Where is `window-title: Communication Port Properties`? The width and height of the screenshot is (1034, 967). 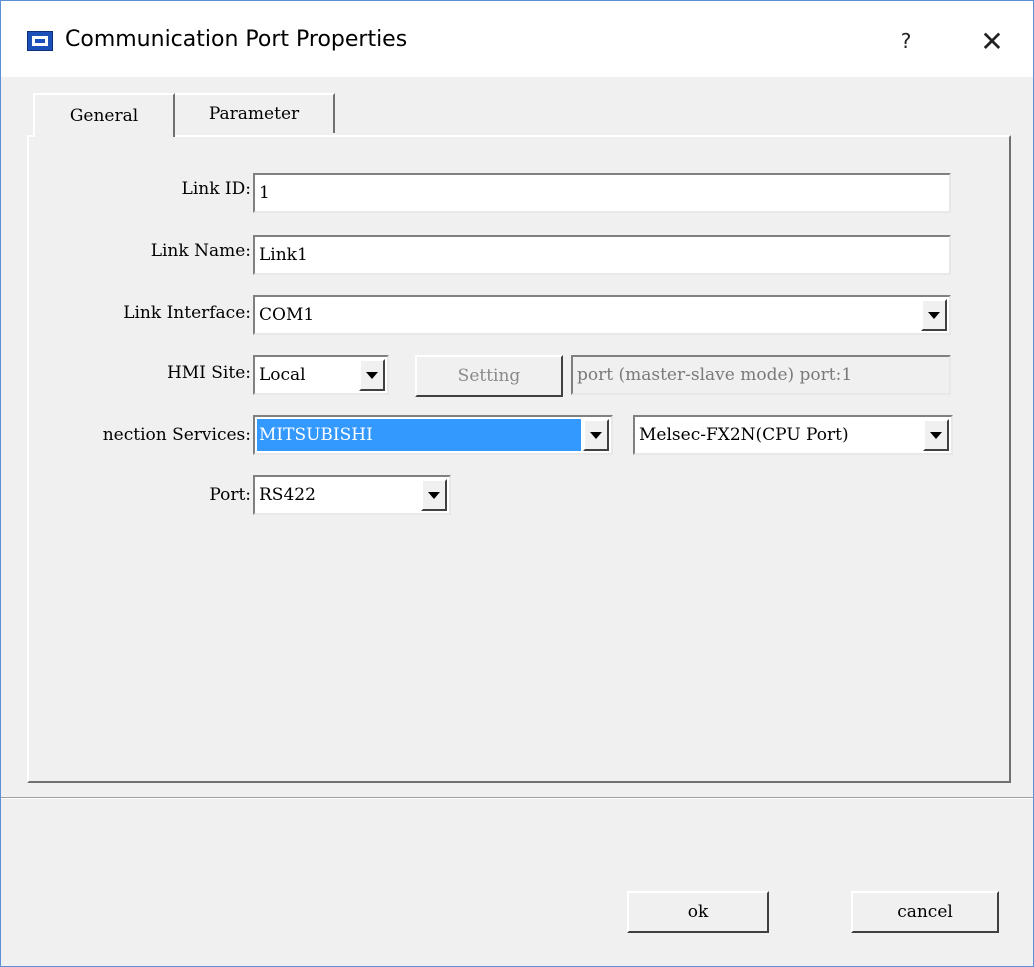
window-title: Communication Port Properties is located at coordinates (236, 39).